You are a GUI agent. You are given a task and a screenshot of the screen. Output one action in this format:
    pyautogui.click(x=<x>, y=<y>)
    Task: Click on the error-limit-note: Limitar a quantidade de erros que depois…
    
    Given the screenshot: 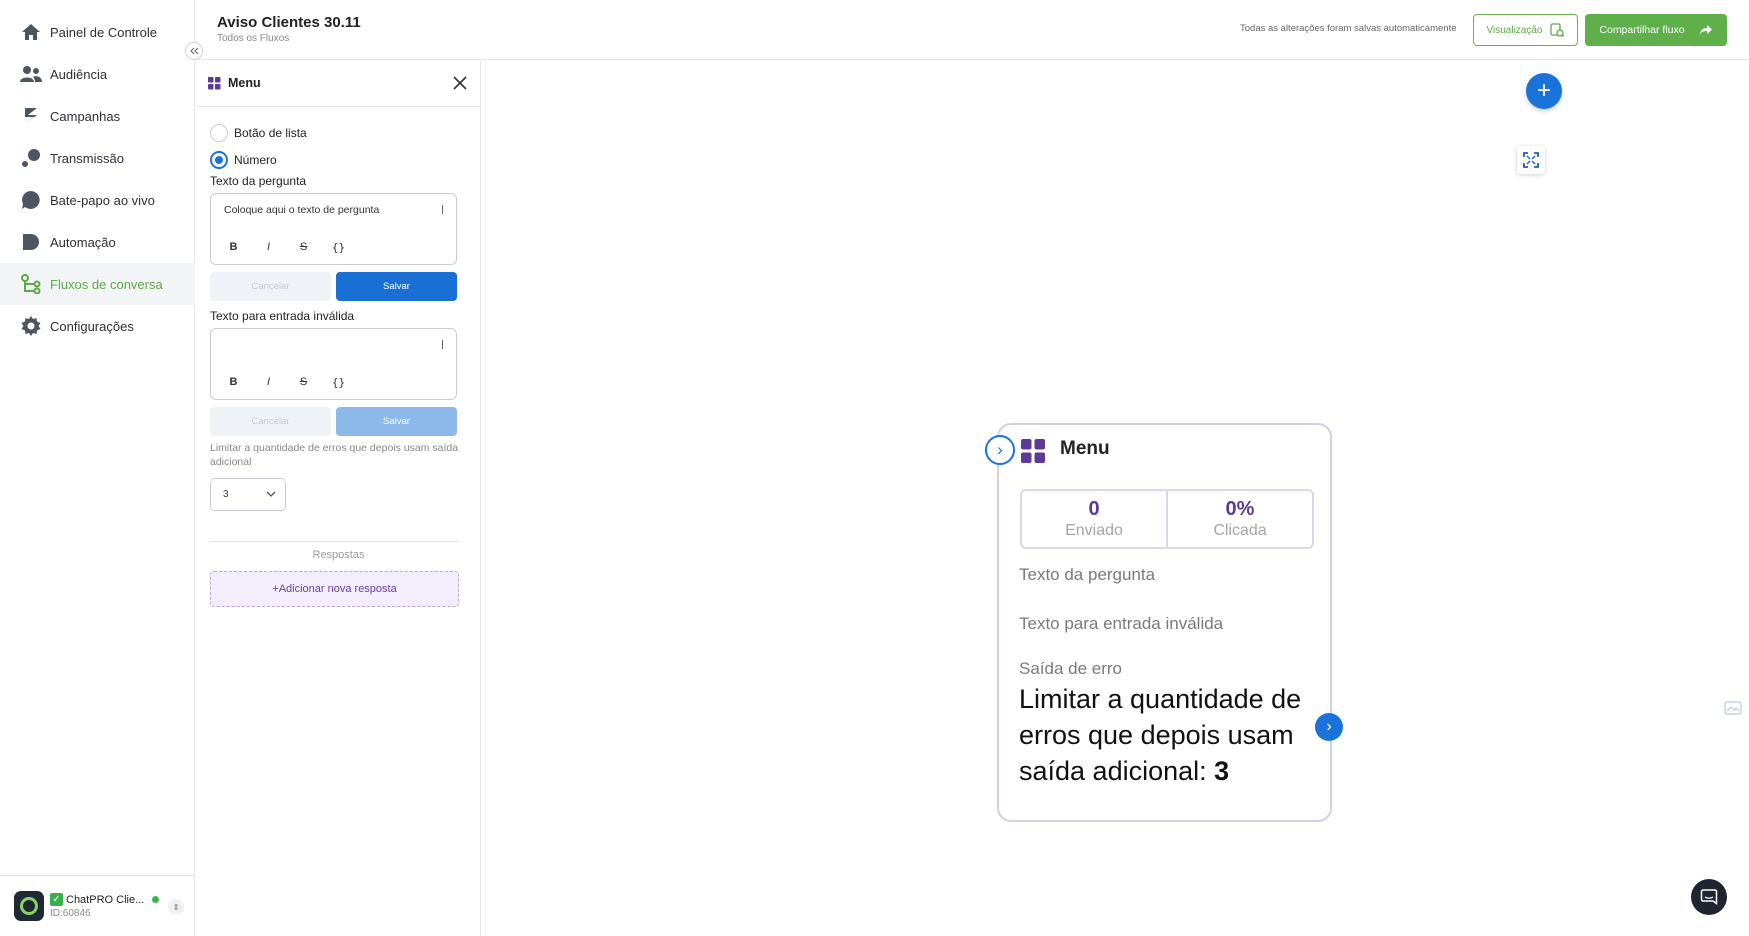 What is the action you would take?
    pyautogui.click(x=334, y=455)
    